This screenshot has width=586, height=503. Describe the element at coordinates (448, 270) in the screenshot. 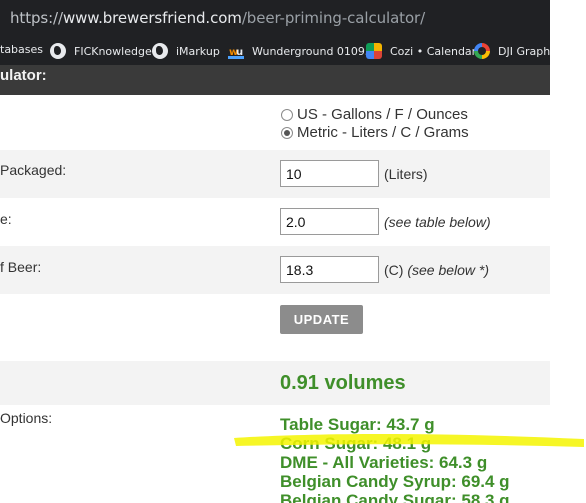

I see `temperature-unit-note: (see below *)` at that location.